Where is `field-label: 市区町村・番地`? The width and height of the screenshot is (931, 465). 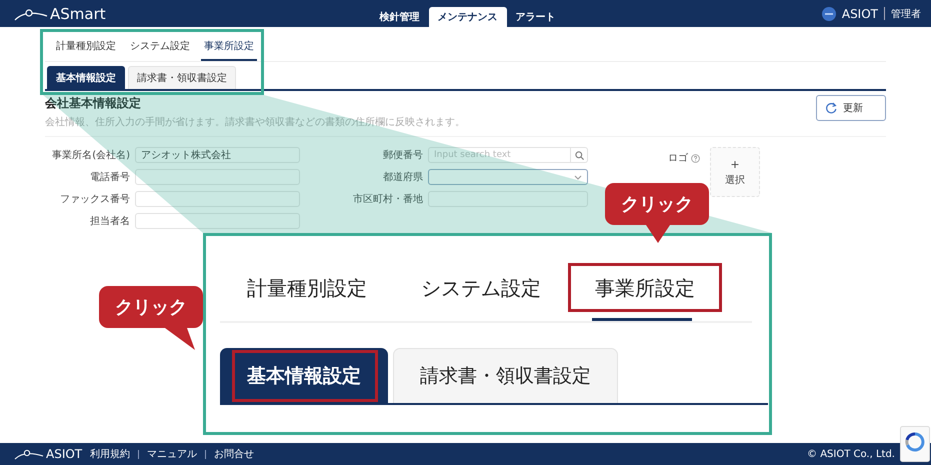 field-label: 市区町村・番地 is located at coordinates (387, 199).